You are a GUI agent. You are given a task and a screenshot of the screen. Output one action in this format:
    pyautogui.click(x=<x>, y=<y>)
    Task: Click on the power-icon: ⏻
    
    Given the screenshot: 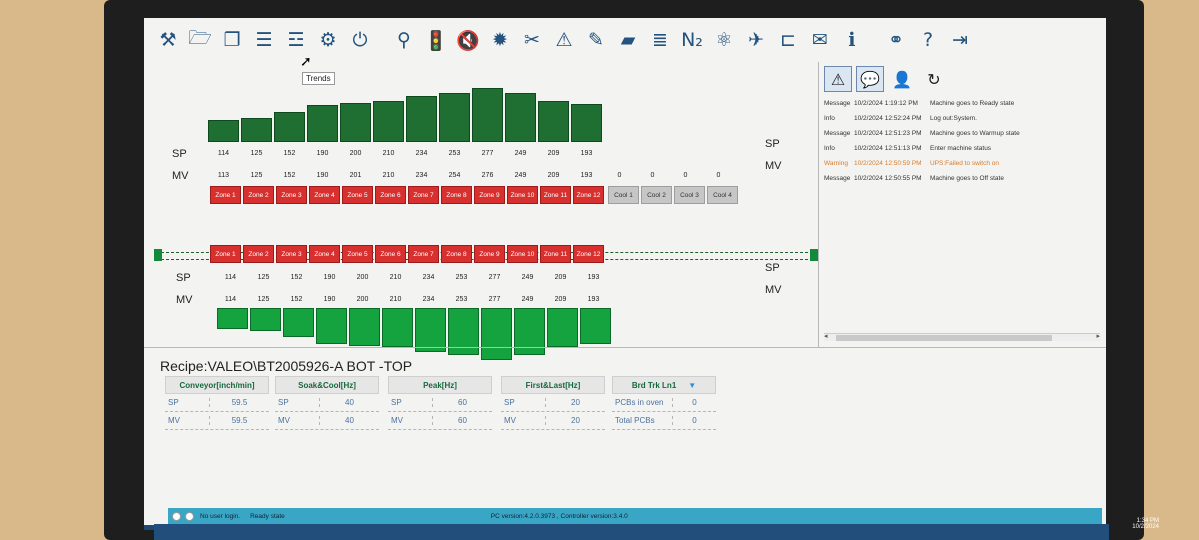 What is the action you would take?
    pyautogui.click(x=360, y=40)
    